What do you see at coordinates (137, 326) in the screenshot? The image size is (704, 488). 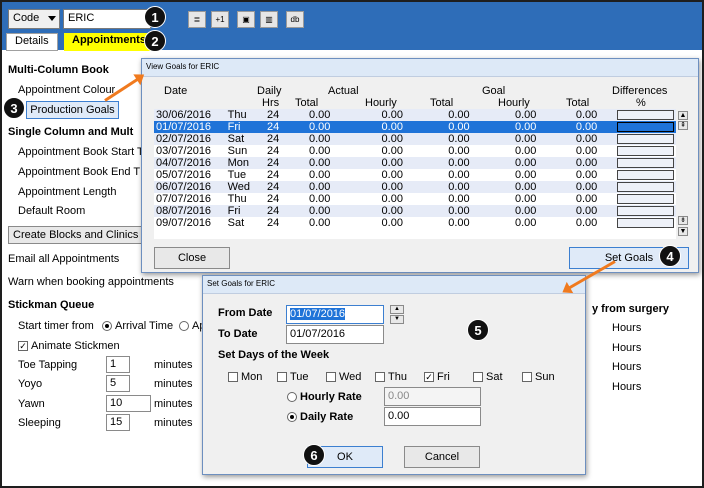 I see `arrival-time-option: Arrival Time` at bounding box center [137, 326].